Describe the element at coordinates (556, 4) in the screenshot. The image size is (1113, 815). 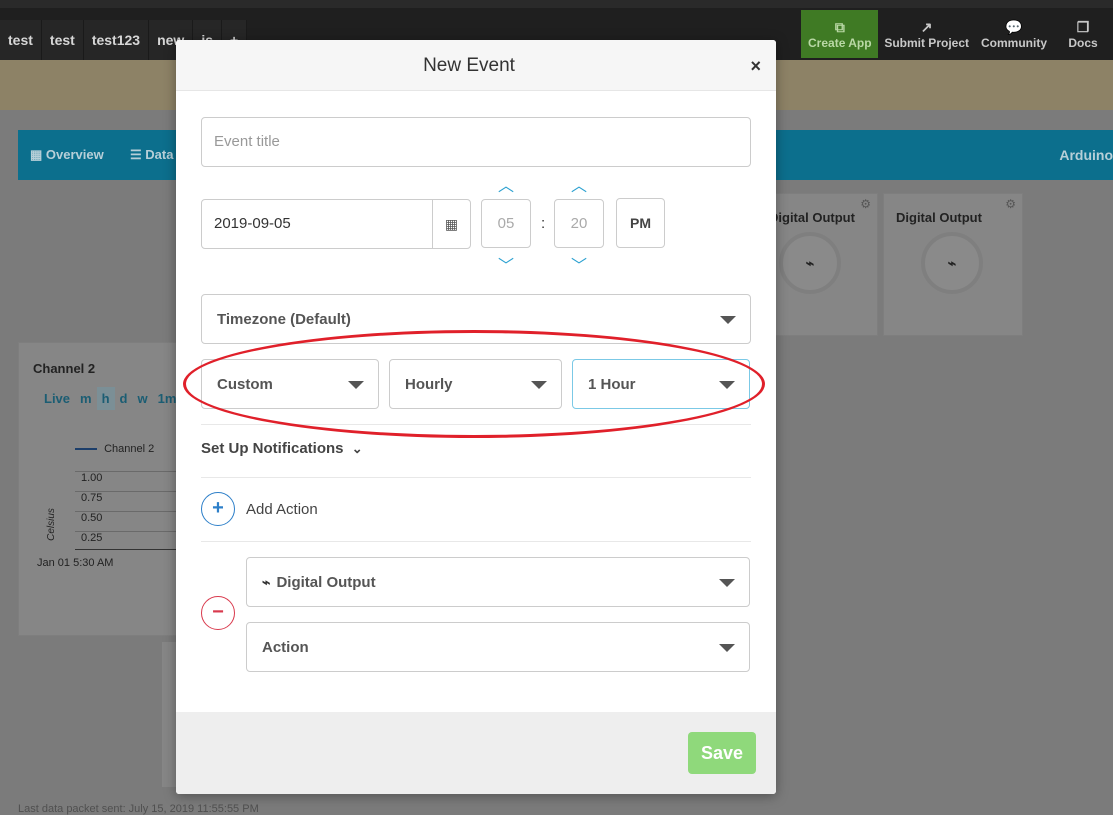
I see `browser-top-strip` at that location.